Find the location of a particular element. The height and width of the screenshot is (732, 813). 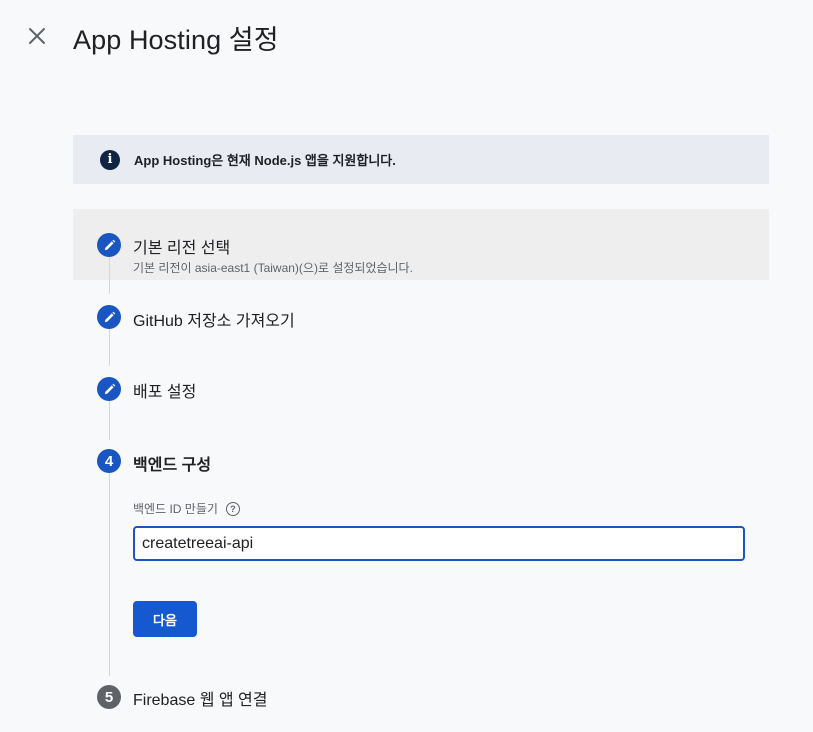

step-1-title: 기본 리전 선택 is located at coordinates (182, 248).